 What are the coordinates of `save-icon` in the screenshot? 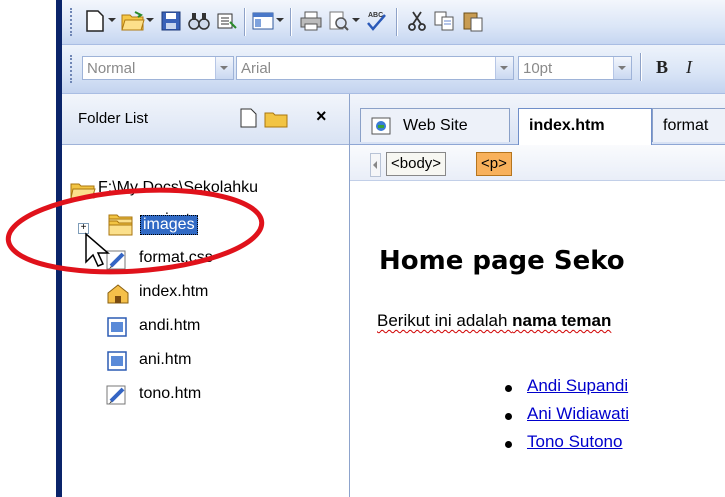 It's located at (171, 21).